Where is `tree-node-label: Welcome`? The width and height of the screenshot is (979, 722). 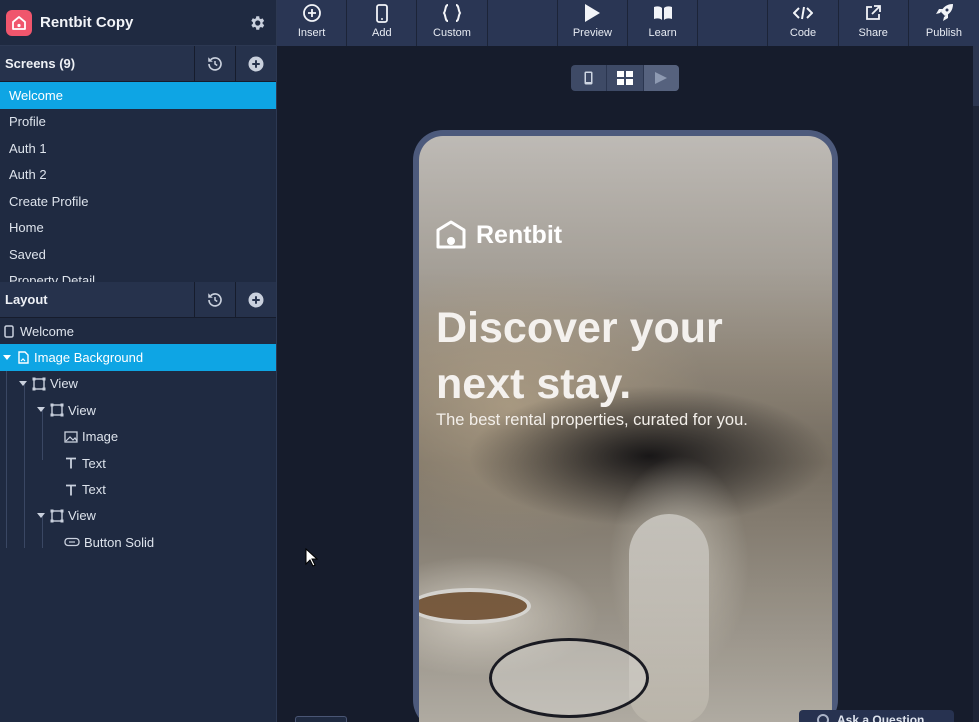
tree-node-label: Welcome is located at coordinates (47, 331).